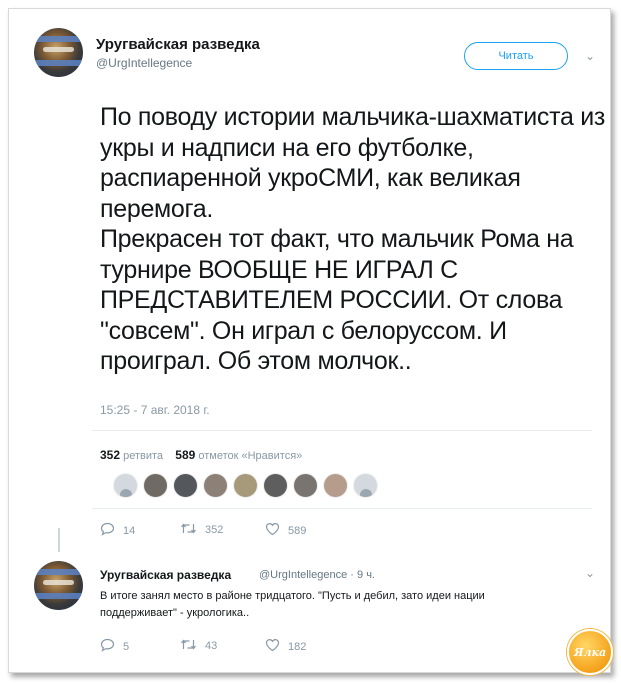 The height and width of the screenshot is (683, 621). What do you see at coordinates (58, 52) in the screenshot?
I see `author-avatar` at bounding box center [58, 52].